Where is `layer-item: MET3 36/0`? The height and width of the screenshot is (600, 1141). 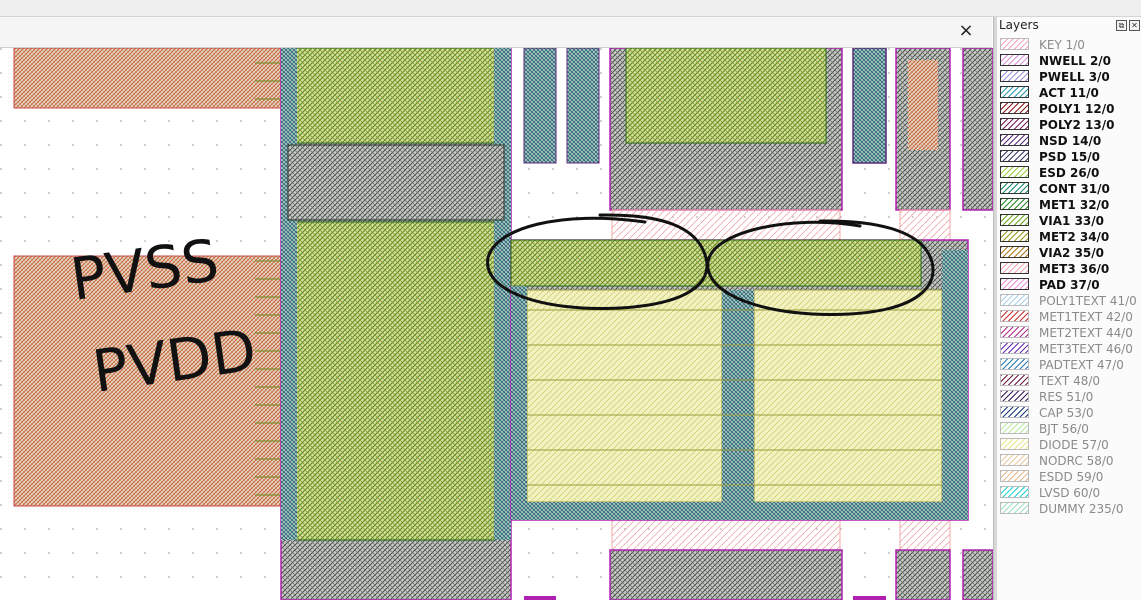 layer-item: MET3 36/0 is located at coordinates (1069, 269).